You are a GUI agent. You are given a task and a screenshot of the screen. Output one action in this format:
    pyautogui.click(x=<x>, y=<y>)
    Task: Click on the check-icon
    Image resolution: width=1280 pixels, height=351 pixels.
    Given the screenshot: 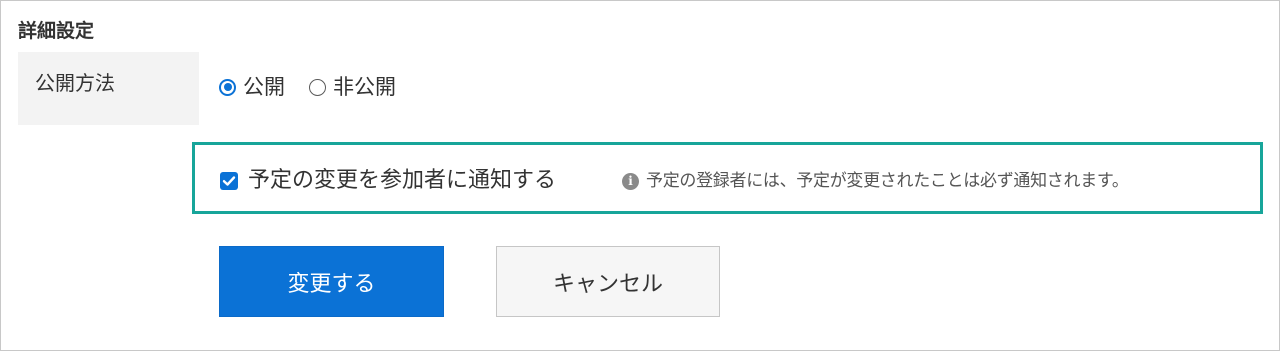 What is the action you would take?
    pyautogui.click(x=229, y=181)
    